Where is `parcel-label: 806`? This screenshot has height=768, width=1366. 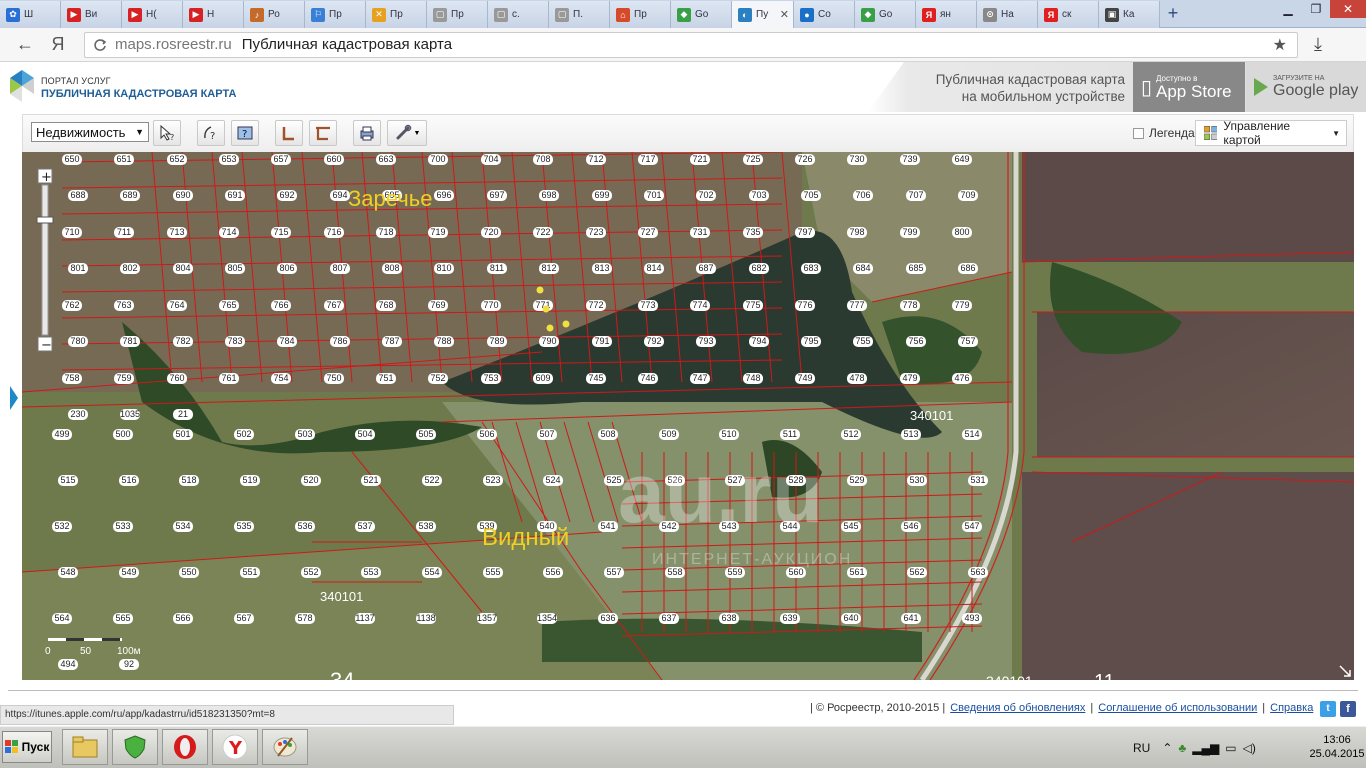
parcel-label: 806 is located at coordinates (287, 268).